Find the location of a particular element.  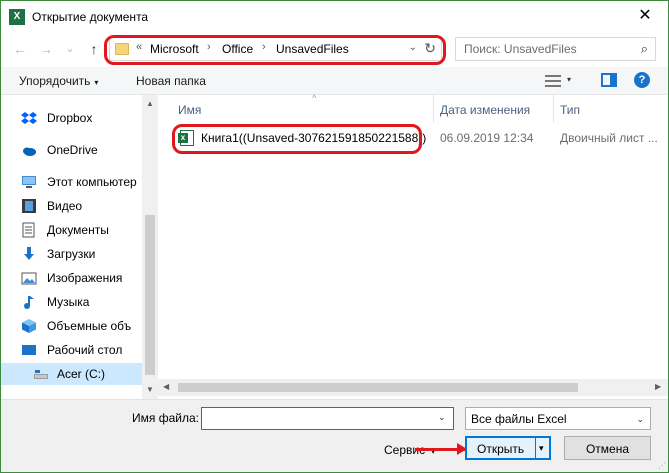

sidebar-scrollbar: ▲ ▼ is located at coordinates (150, 247).